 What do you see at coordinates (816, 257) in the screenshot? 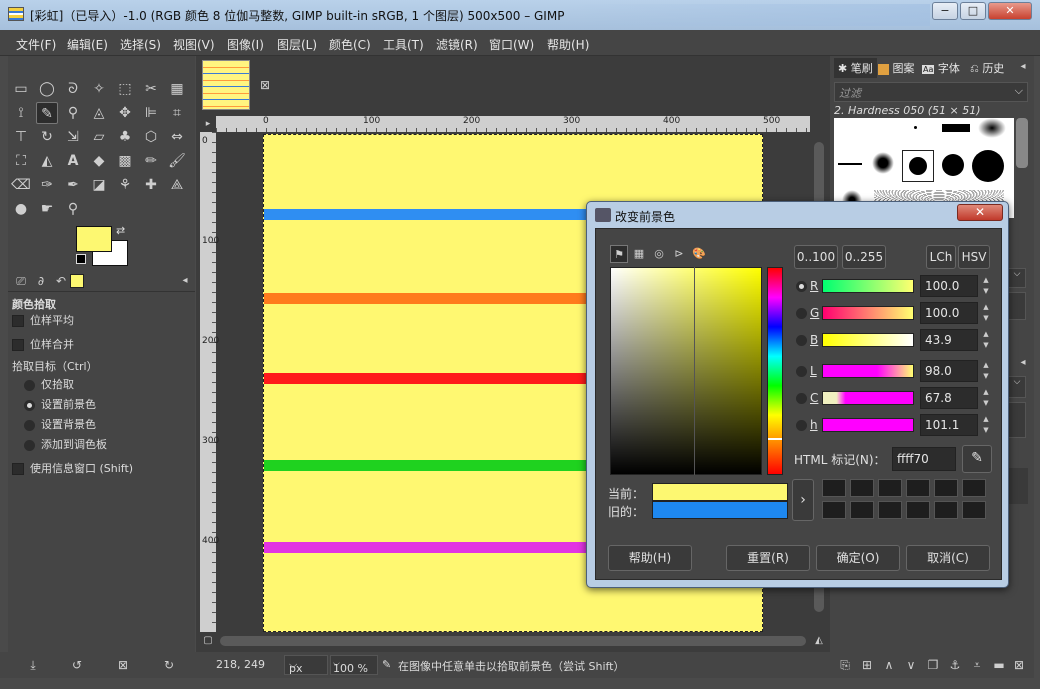
I see `range-100-button: 0..100` at bounding box center [816, 257].